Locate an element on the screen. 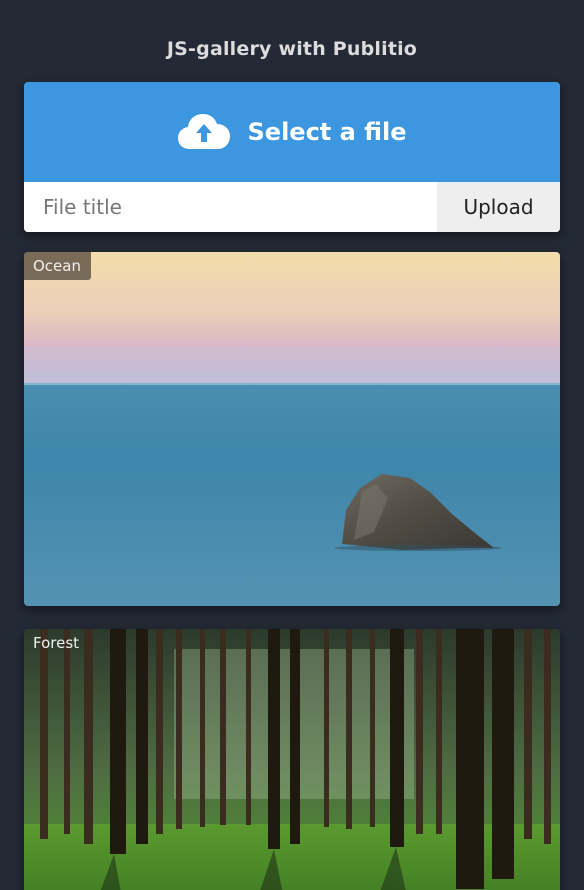 The image size is (584, 890). photo-title: Forest is located at coordinates (56, 643).